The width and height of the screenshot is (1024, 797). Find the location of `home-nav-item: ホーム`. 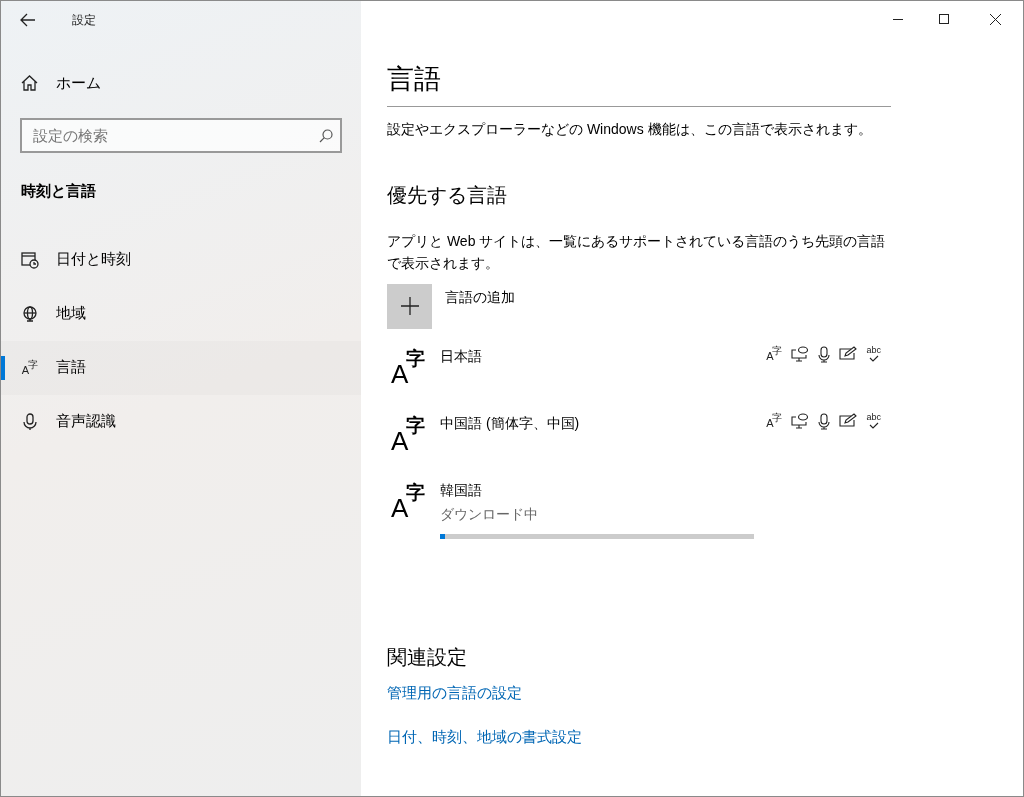

home-nav-item: ホーム is located at coordinates (181, 83).